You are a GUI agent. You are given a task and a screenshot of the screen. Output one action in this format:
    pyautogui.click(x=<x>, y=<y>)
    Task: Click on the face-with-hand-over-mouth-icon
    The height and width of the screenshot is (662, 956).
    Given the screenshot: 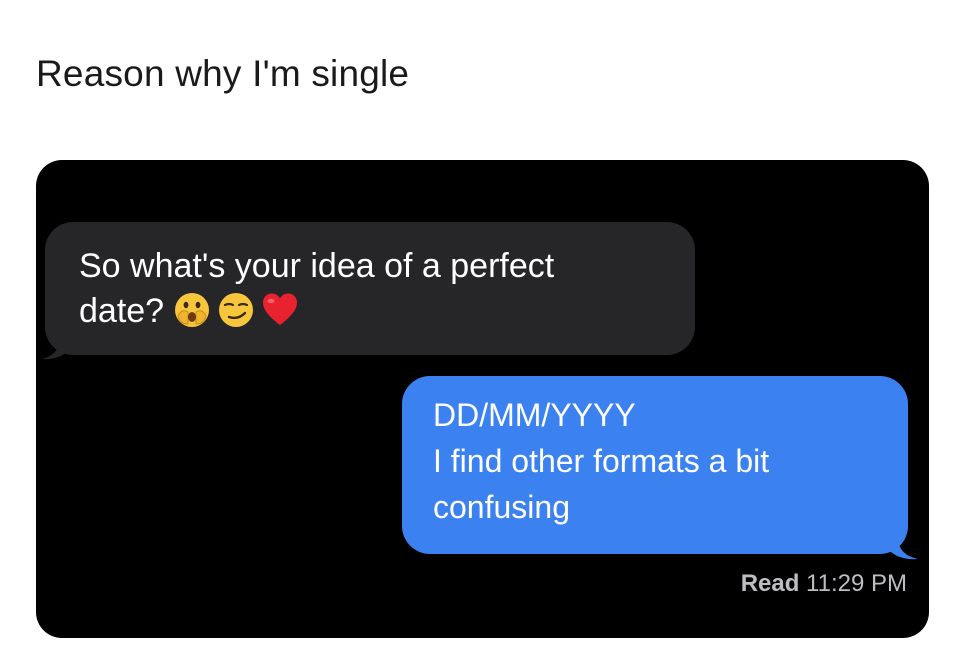 What is the action you would take?
    pyautogui.click(x=192, y=310)
    